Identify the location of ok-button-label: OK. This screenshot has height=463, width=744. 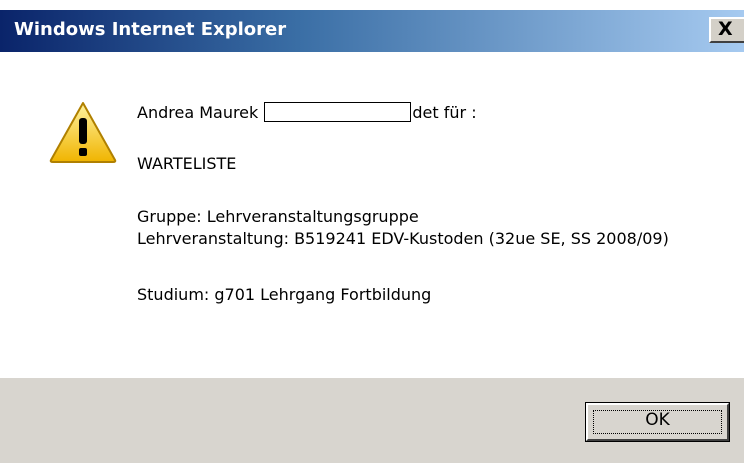
(657, 420).